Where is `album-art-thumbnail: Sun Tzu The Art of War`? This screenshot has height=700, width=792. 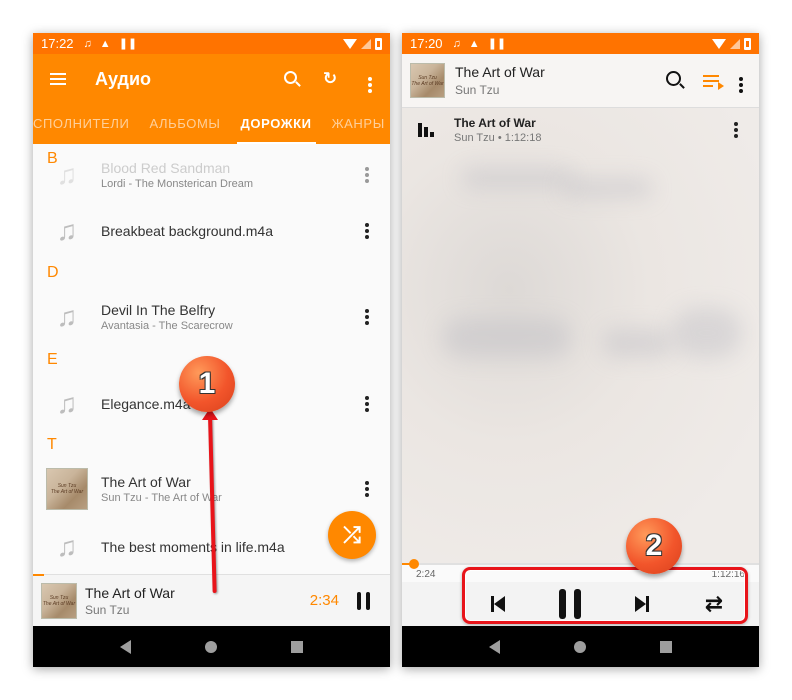
album-art-thumbnail: Sun Tzu The Art of War is located at coordinates (67, 489).